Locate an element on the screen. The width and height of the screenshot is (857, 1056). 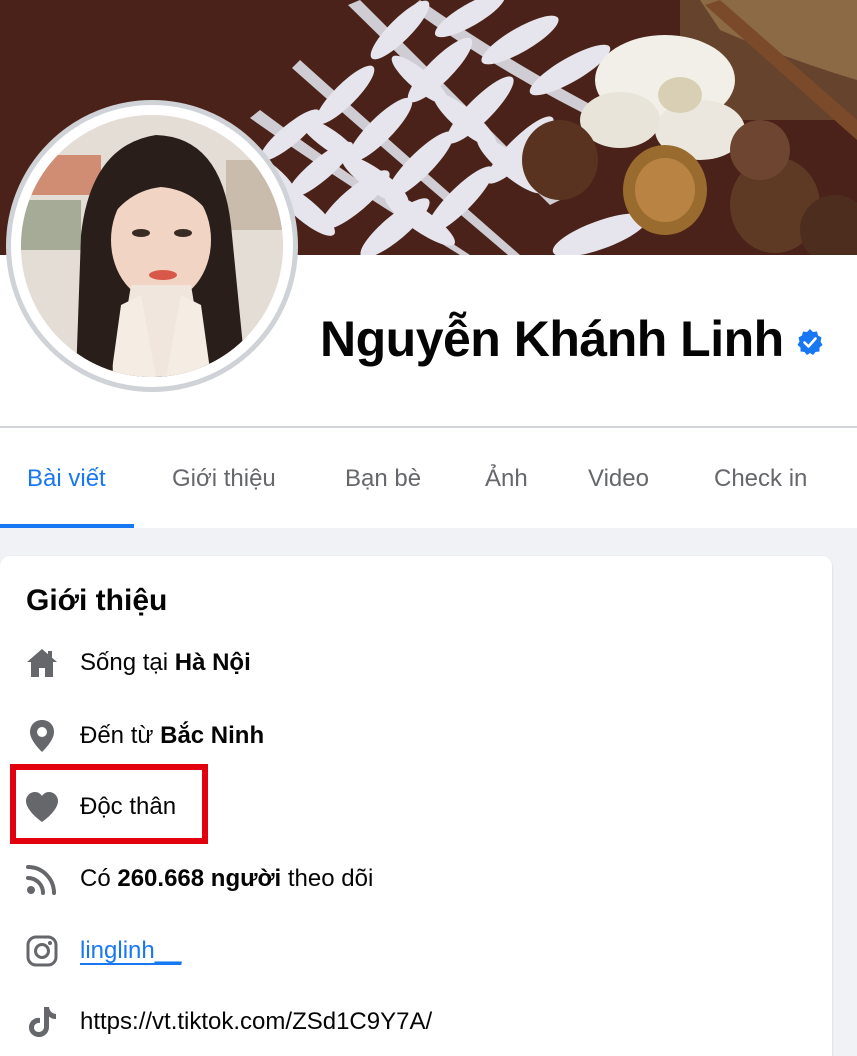
intro-title: Giới thiệu is located at coordinates (97, 600).